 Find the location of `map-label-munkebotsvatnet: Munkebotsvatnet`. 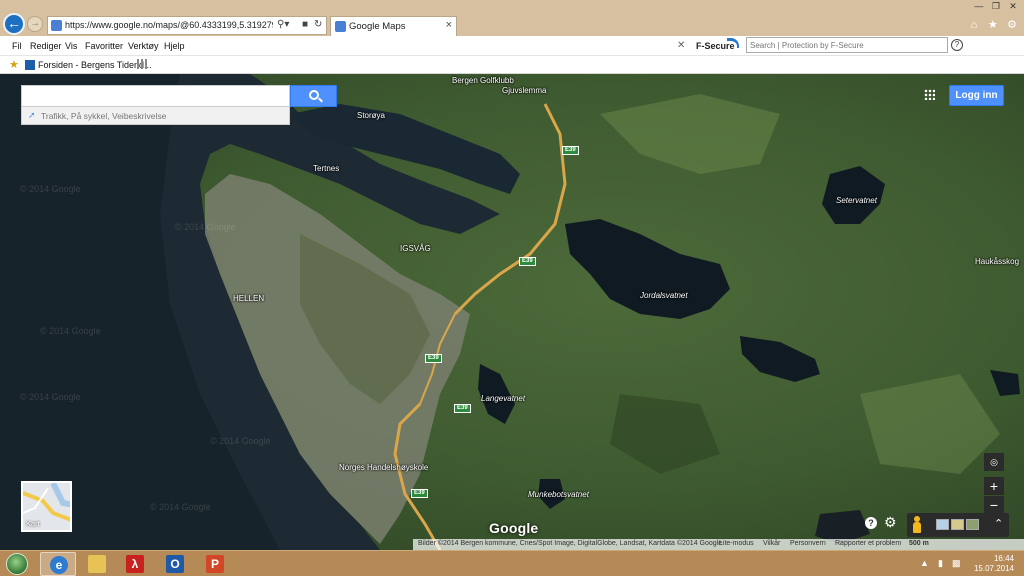

map-label-munkebotsvatnet: Munkebotsvatnet is located at coordinates (558, 494).